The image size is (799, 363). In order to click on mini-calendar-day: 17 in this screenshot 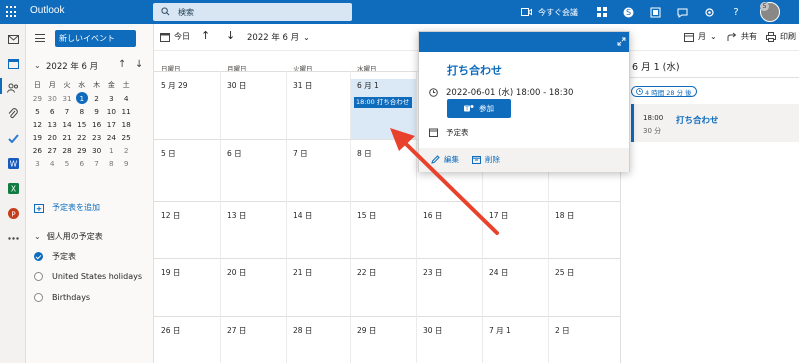, I will do `click(111, 124)`.